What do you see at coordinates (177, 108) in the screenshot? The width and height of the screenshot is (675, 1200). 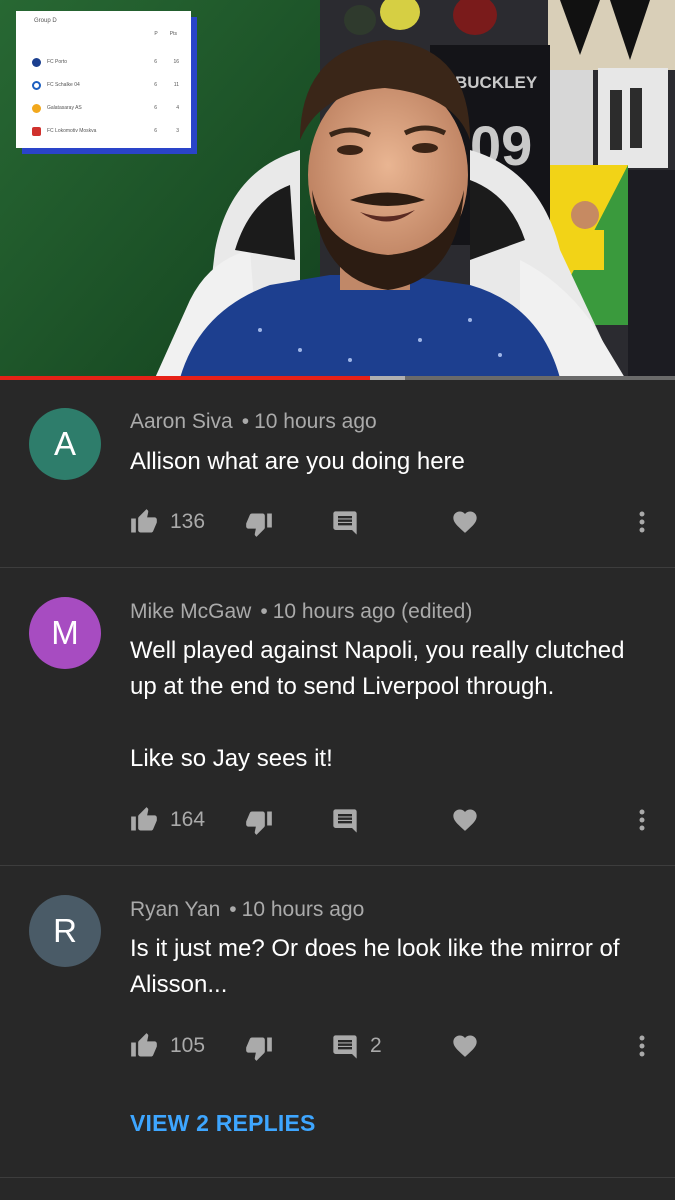 I see `standings-points: 4` at bounding box center [177, 108].